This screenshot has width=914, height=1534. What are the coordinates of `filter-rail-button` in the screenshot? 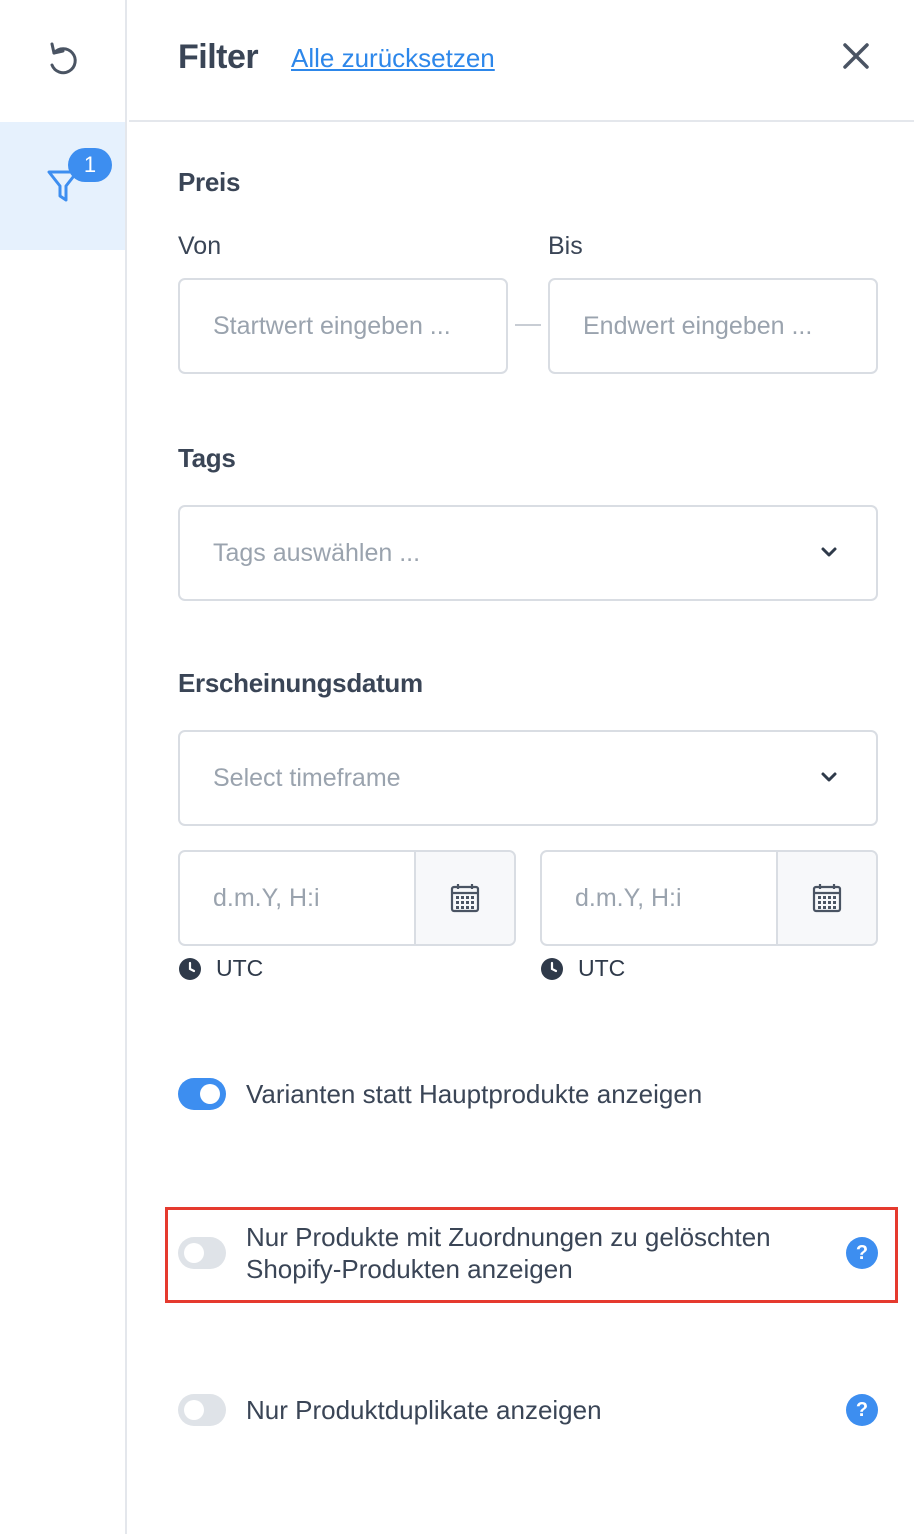 It's located at (62, 186).